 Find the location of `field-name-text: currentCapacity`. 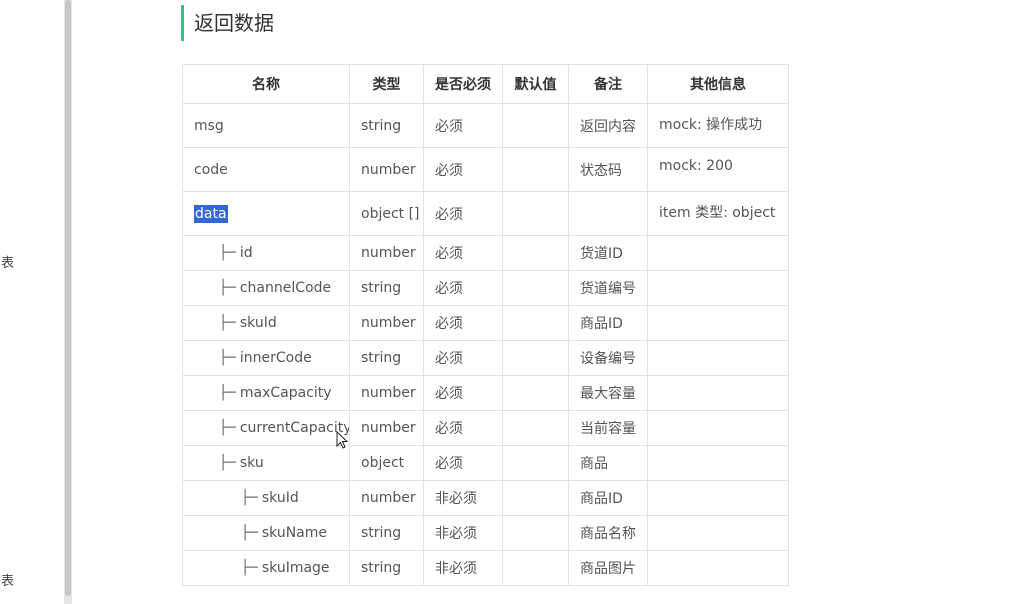

field-name-text: currentCapacity is located at coordinates (294, 428).